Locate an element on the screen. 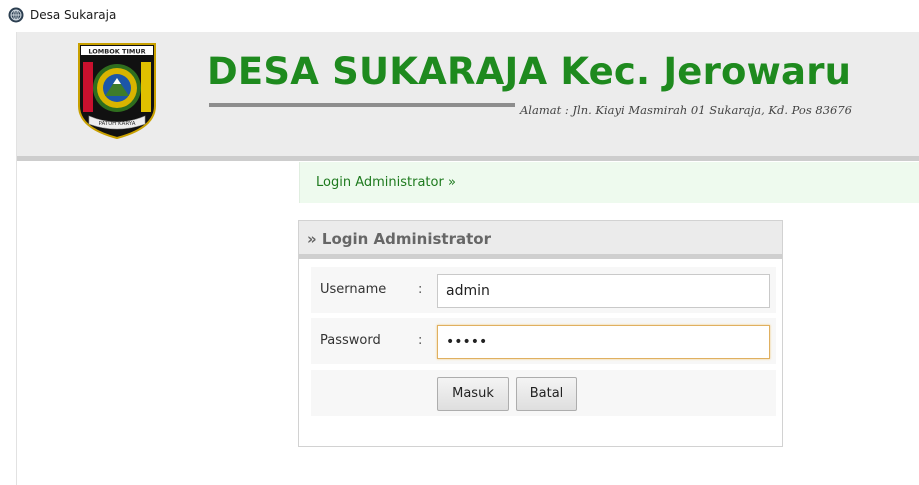  username-input is located at coordinates (603, 291).